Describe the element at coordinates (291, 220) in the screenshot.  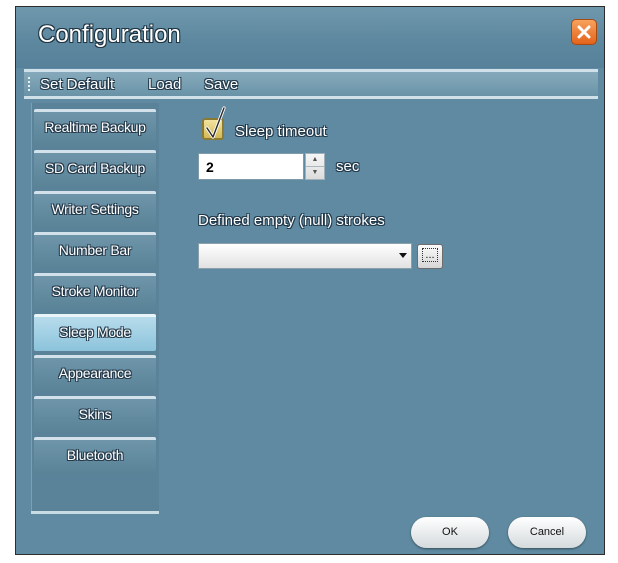
I see `empty-strokes-label: Defined empty (null) strokes` at that location.